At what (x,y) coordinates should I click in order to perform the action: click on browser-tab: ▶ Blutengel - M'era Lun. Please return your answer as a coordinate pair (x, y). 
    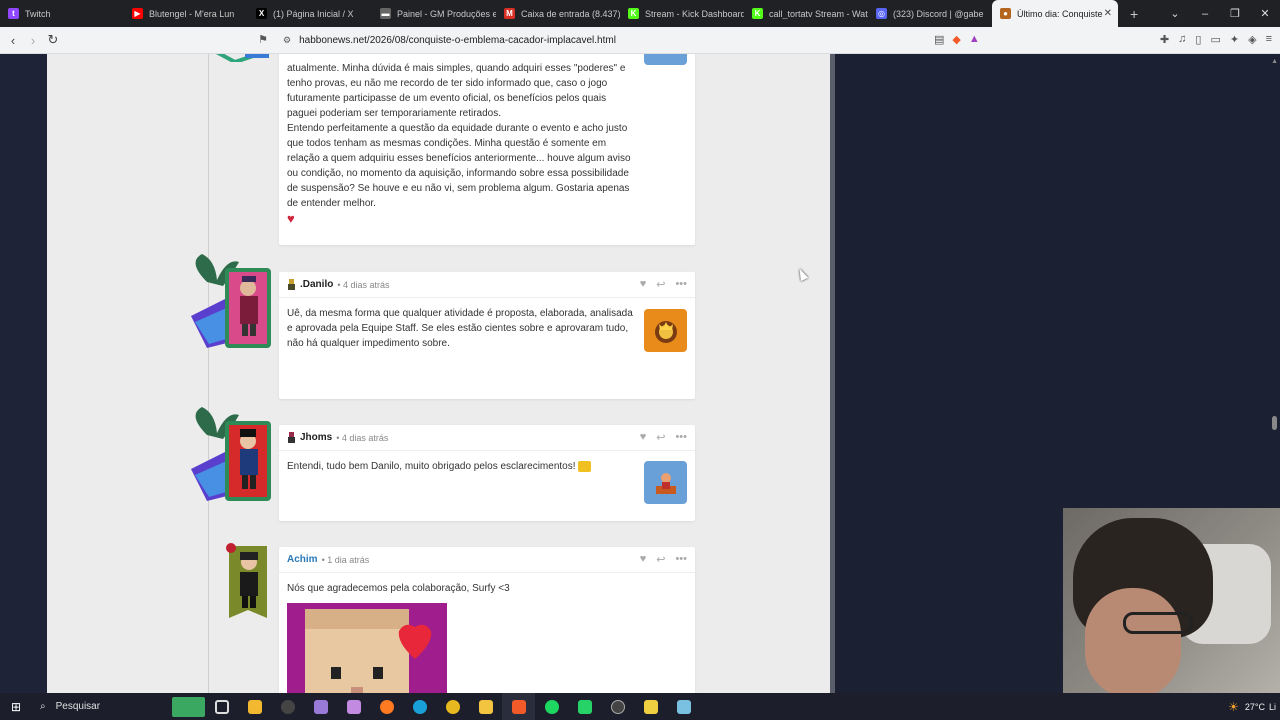
    Looking at the image, I should click on (186, 13).